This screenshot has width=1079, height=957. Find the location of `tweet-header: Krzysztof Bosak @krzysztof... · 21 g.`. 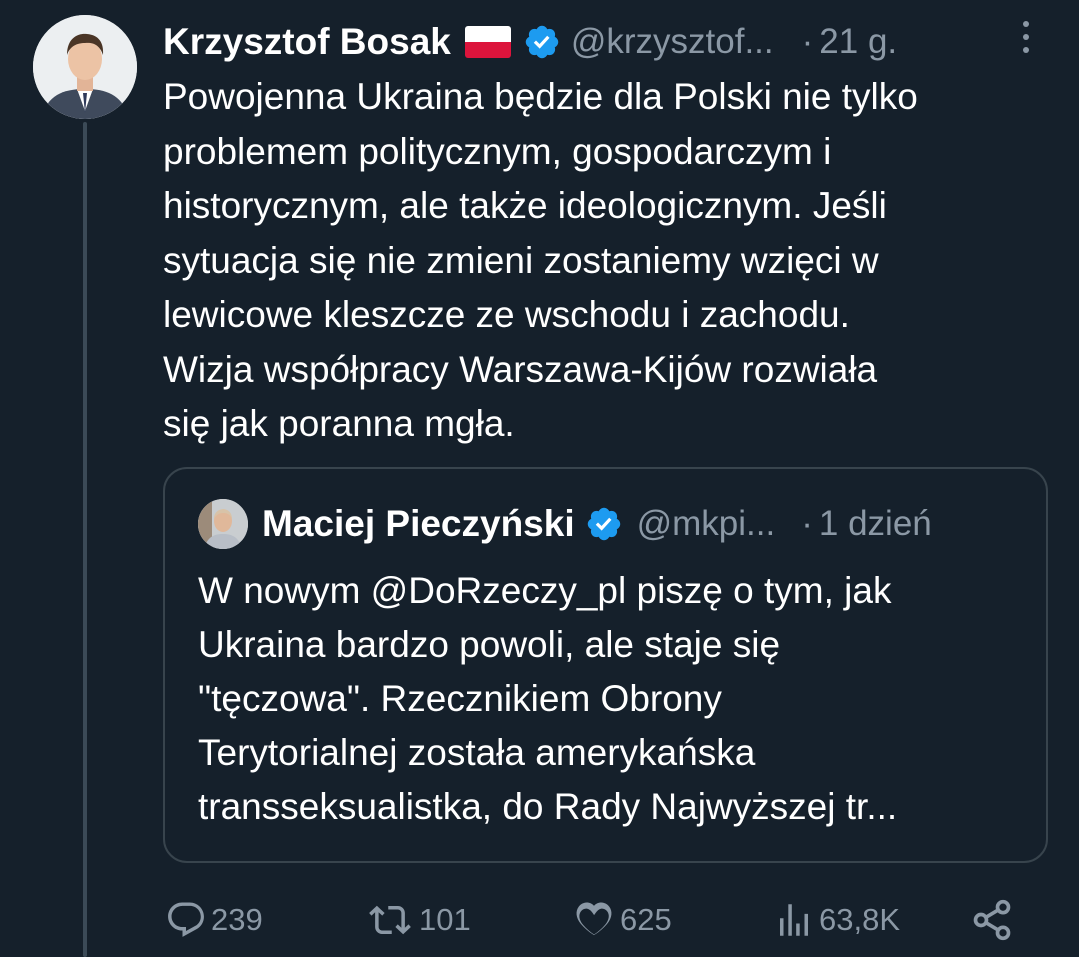

tweet-header: Krzysztof Bosak @krzysztof... · 21 g. is located at coordinates (613, 42).